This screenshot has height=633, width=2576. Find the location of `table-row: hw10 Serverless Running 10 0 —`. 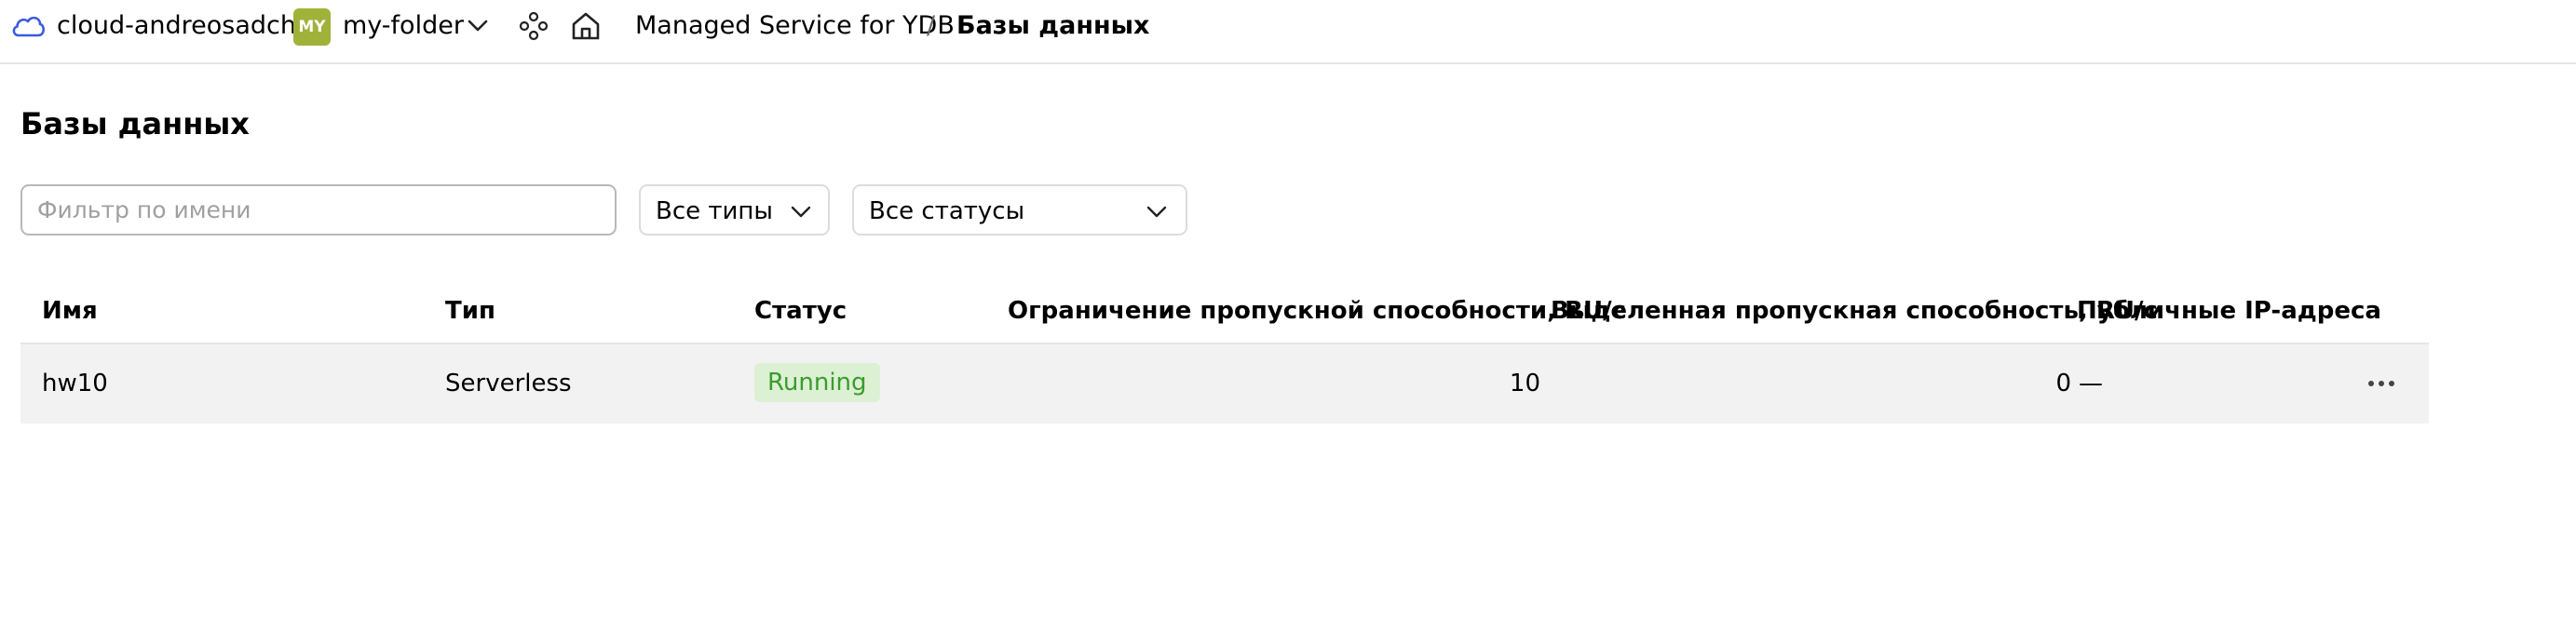

table-row: hw10 Serverless Running 10 0 — is located at coordinates (1224, 384).